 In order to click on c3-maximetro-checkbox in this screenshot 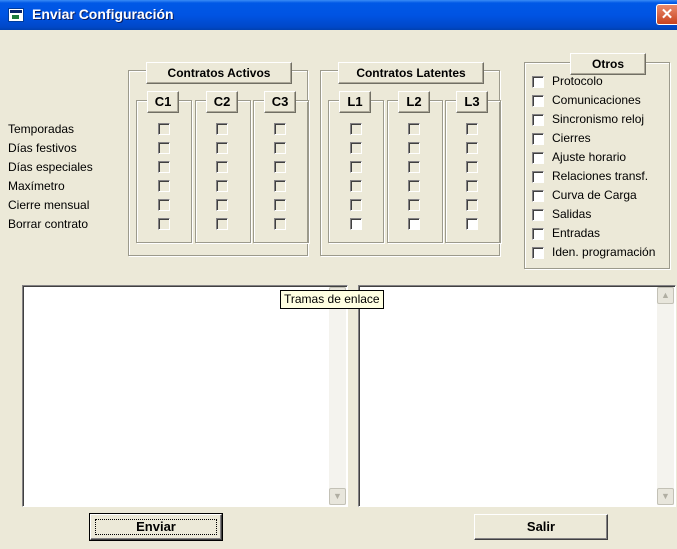, I will do `click(280, 186)`.